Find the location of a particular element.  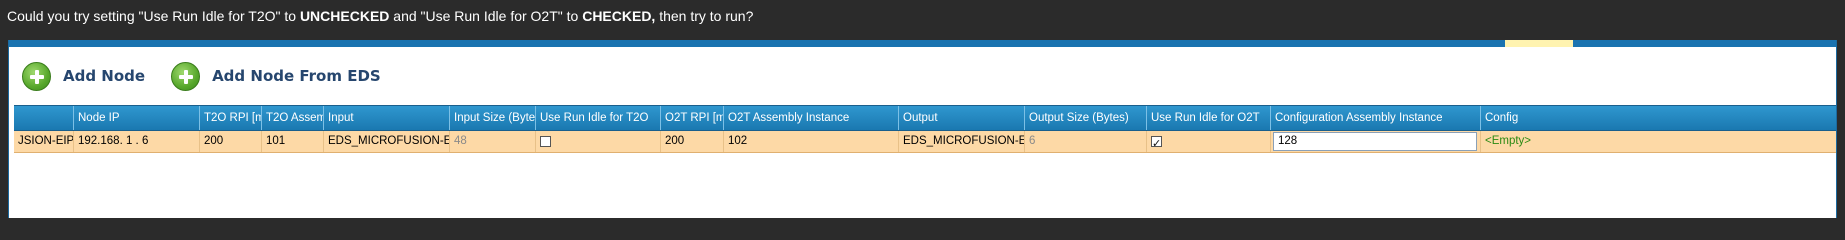

top-strip is located at coordinates (922, 43).